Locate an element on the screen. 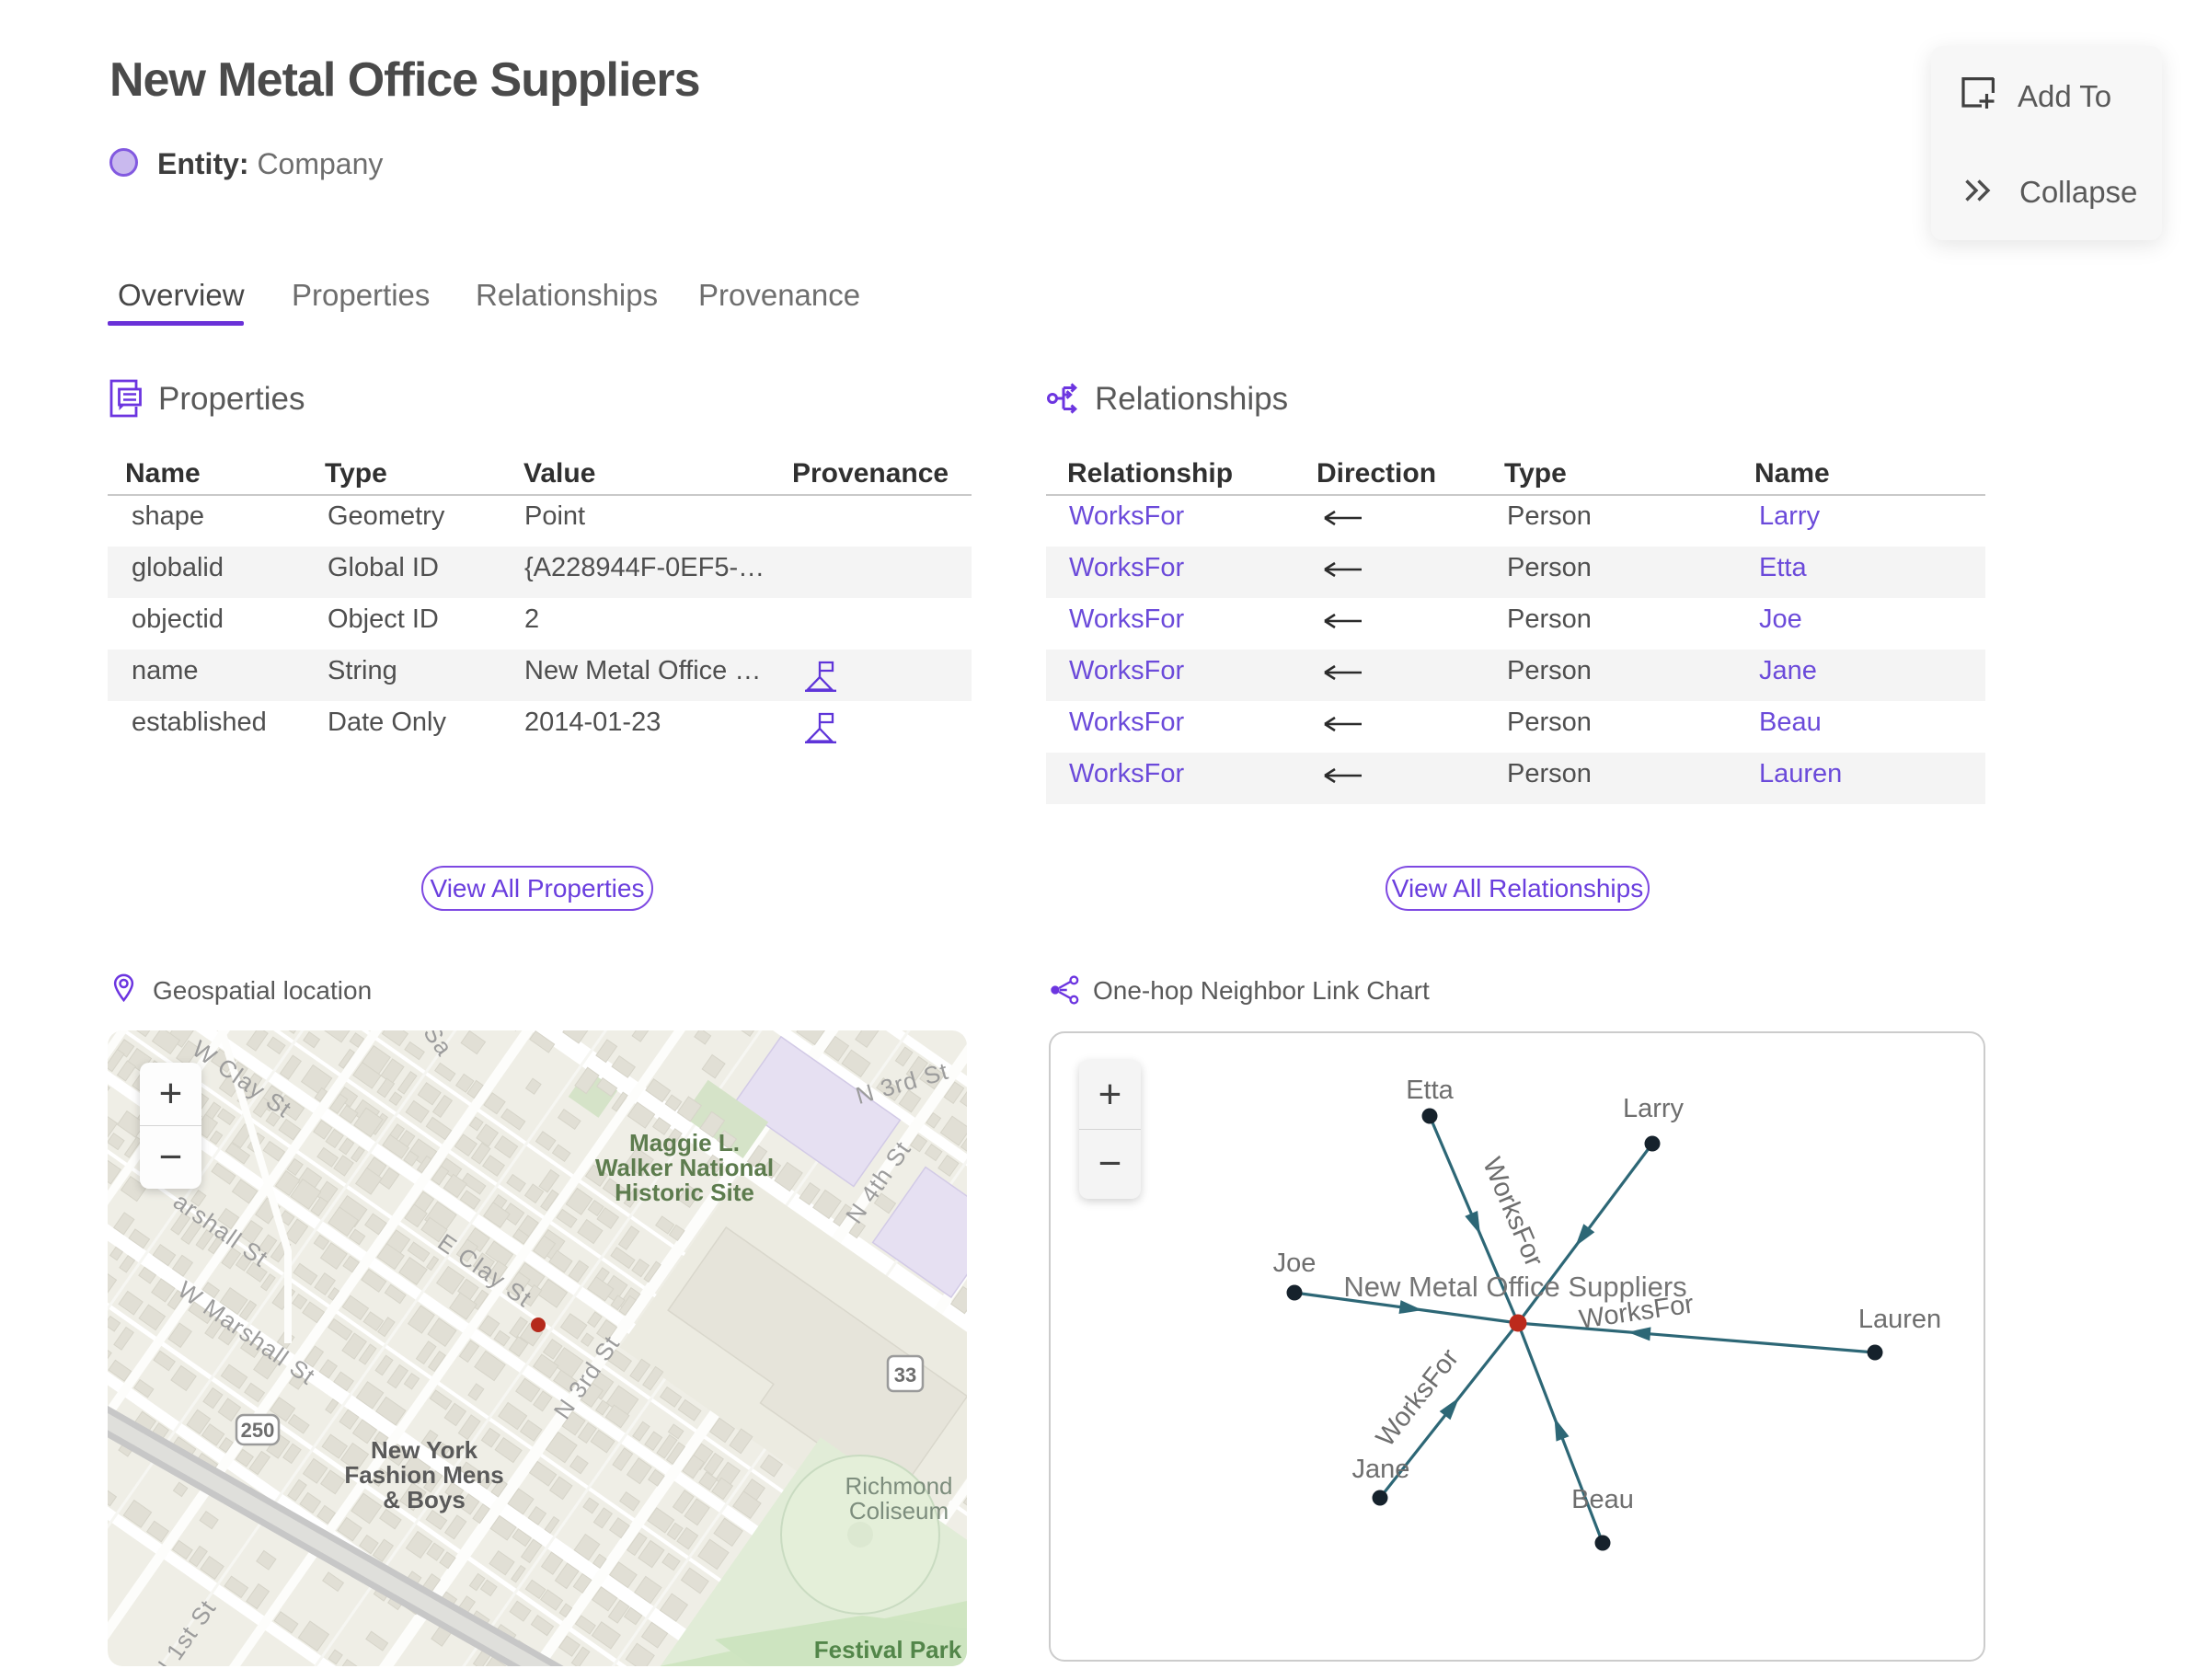  svg-text: Etta is located at coordinates (1430, 1090).